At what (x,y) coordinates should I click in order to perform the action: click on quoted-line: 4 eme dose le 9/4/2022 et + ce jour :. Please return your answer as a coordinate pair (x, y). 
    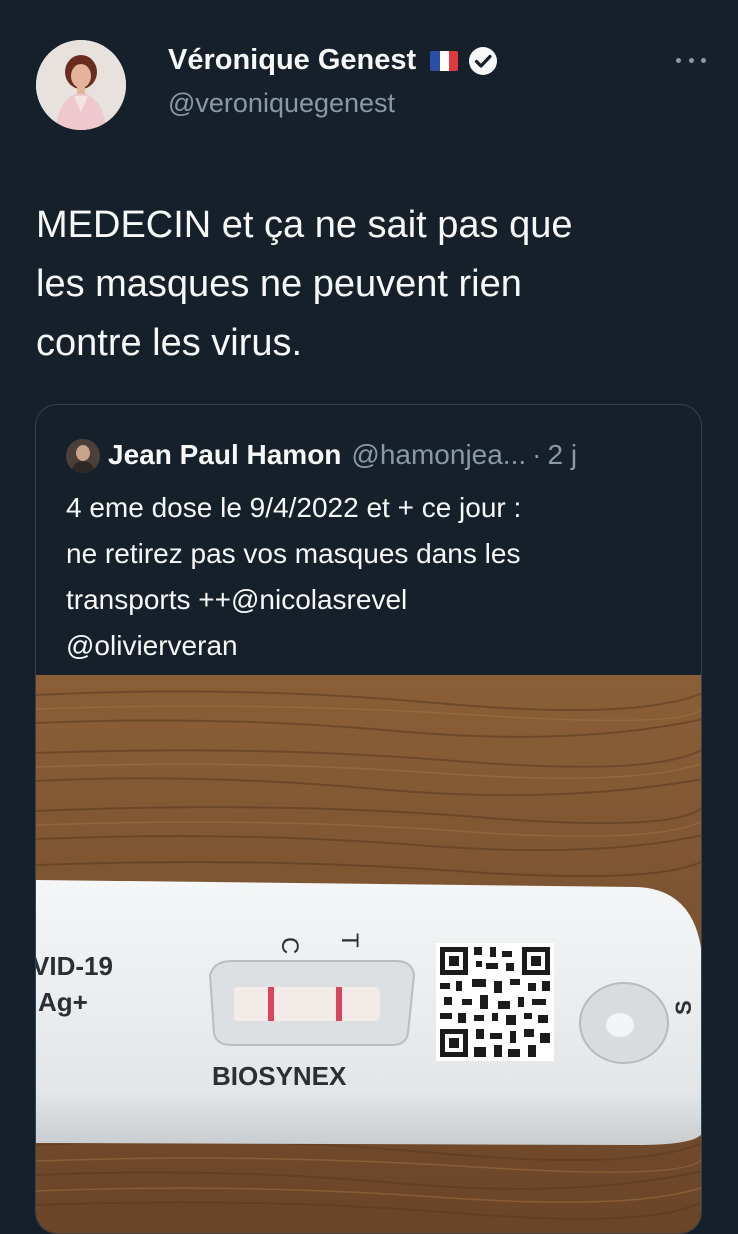
    Looking at the image, I should click on (294, 507).